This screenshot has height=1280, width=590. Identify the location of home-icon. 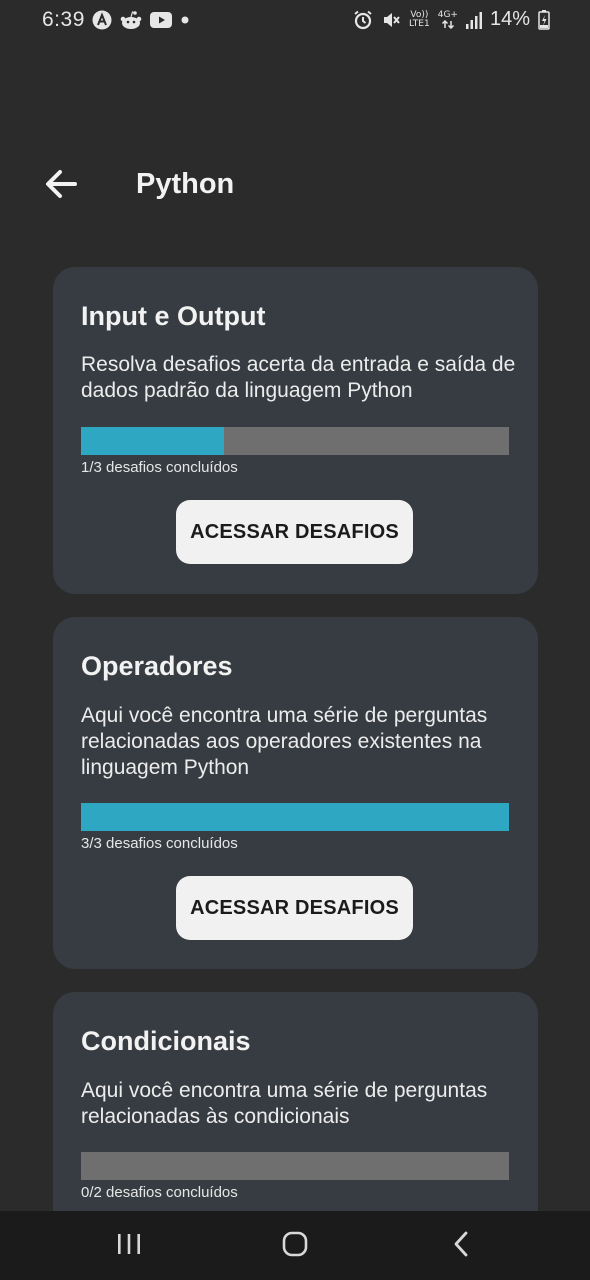
(295, 1246).